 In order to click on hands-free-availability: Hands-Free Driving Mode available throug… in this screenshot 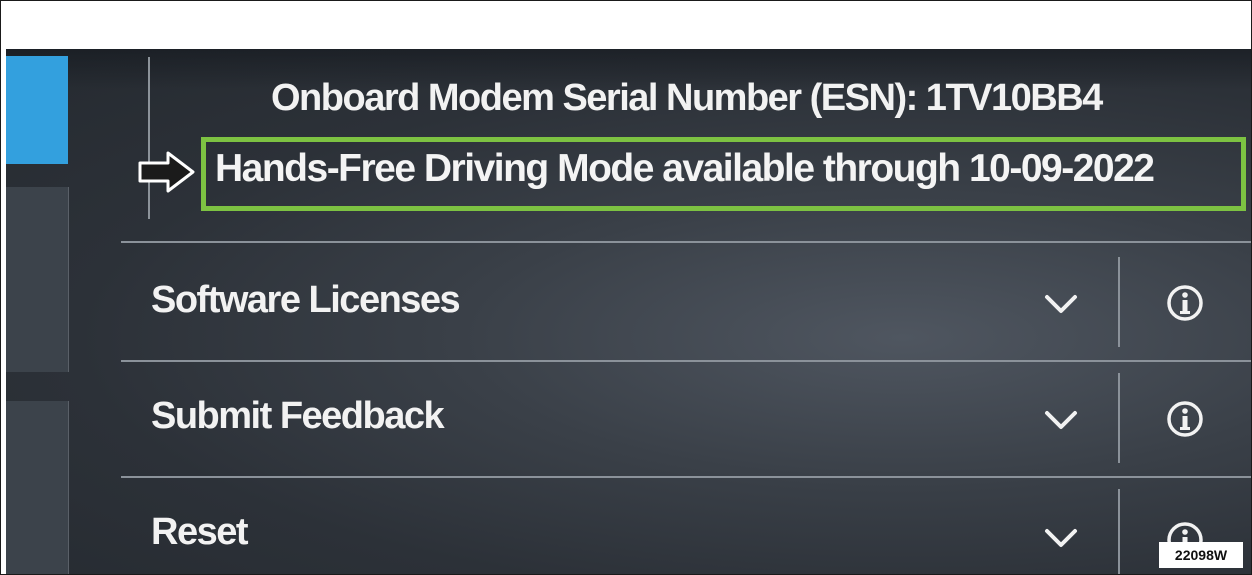, I will do `click(685, 168)`.